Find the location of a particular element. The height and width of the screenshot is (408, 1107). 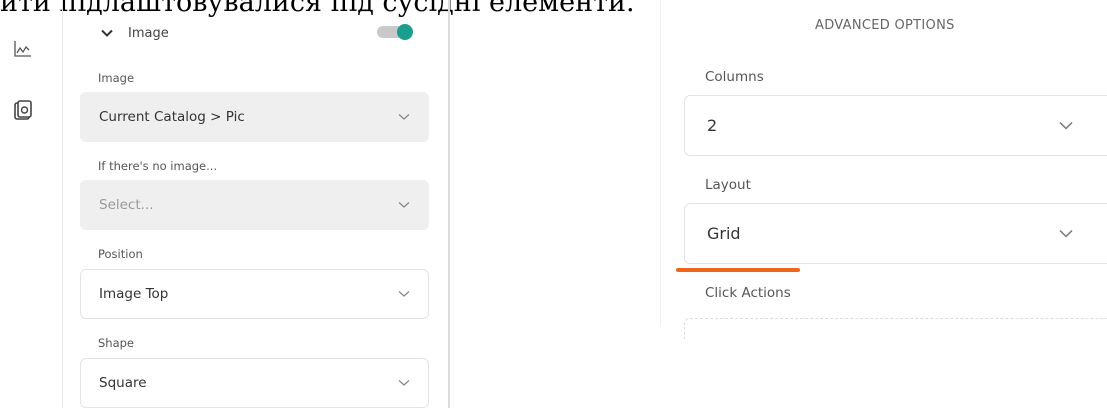

advanced-options-title: ADVANCED OPTIONS is located at coordinates (885, 25).